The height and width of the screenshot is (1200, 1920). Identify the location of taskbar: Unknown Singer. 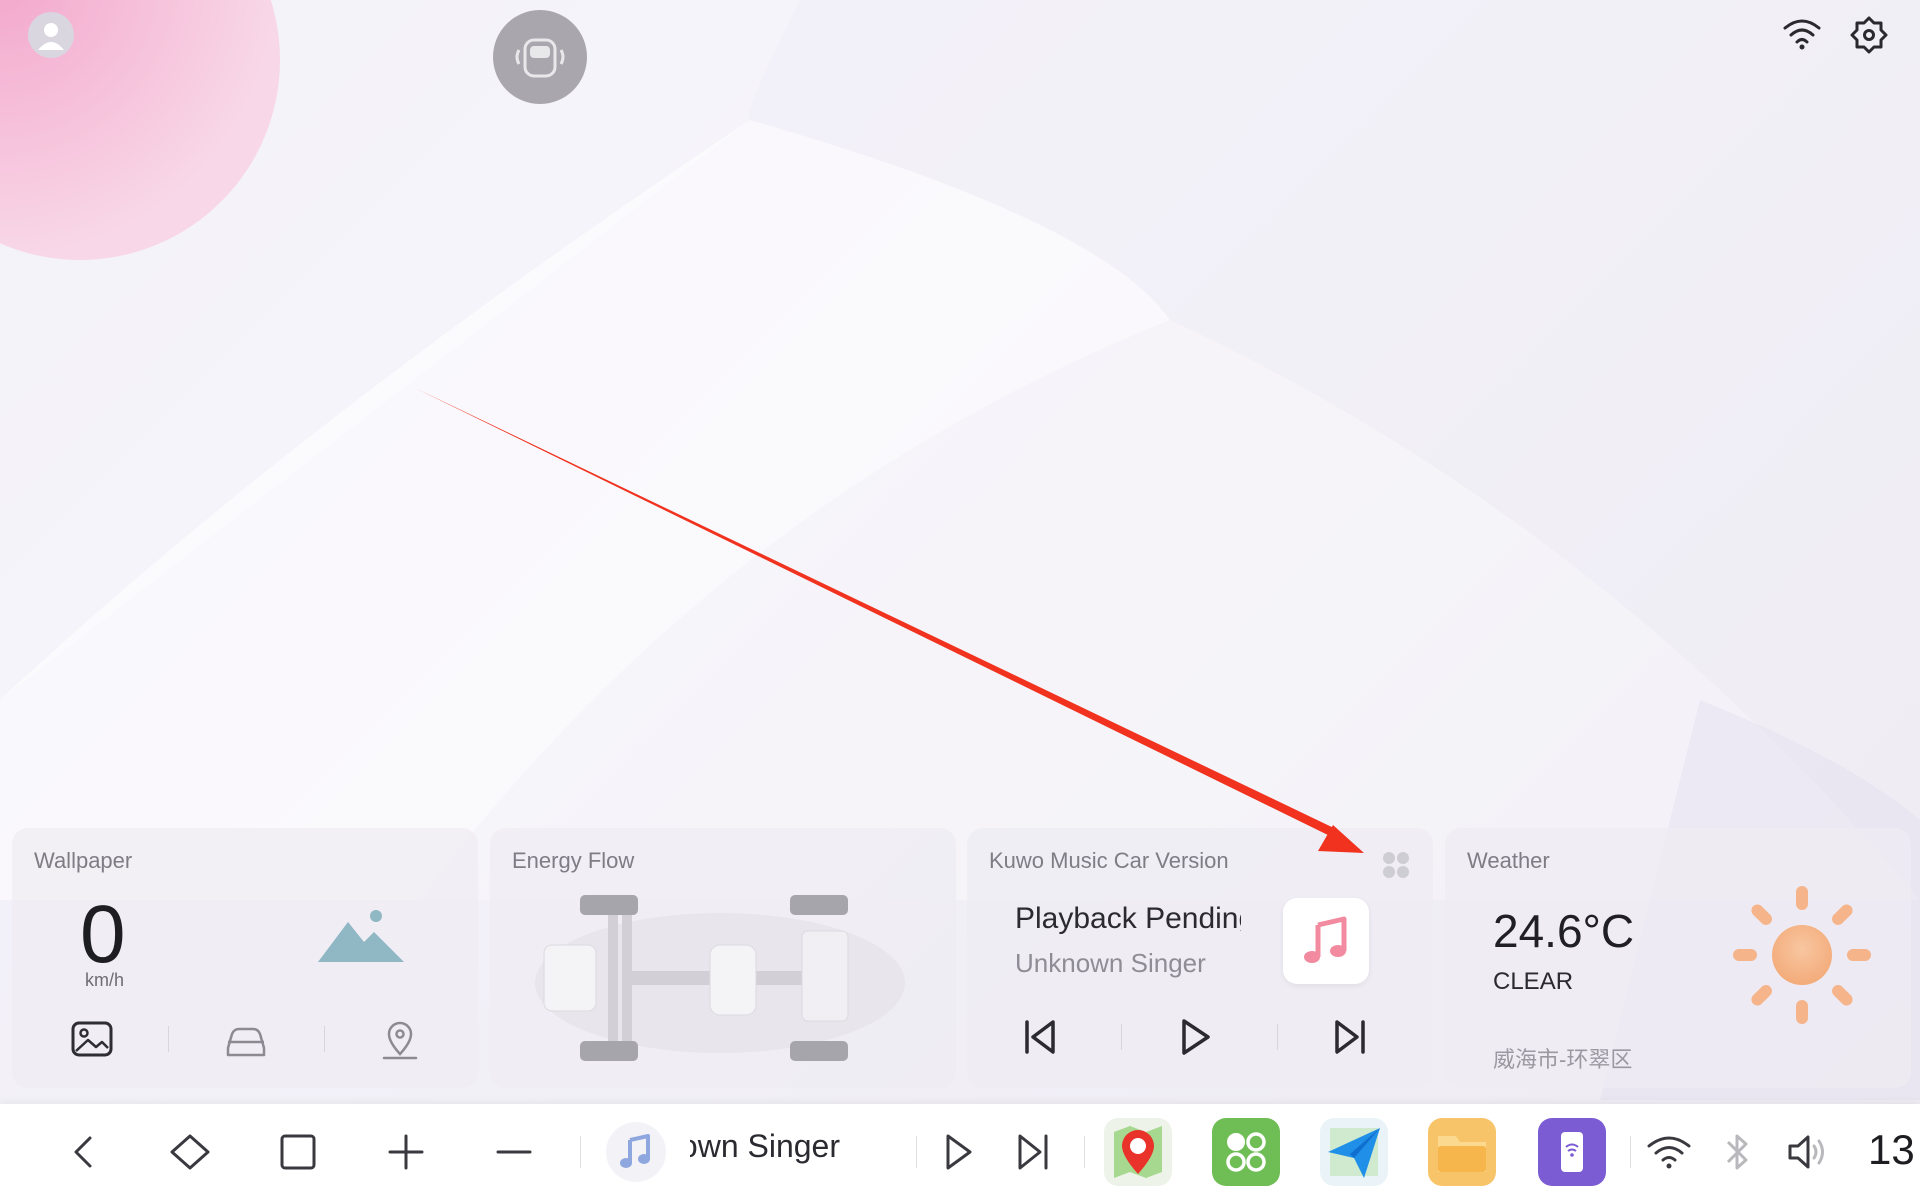
(960, 1152).